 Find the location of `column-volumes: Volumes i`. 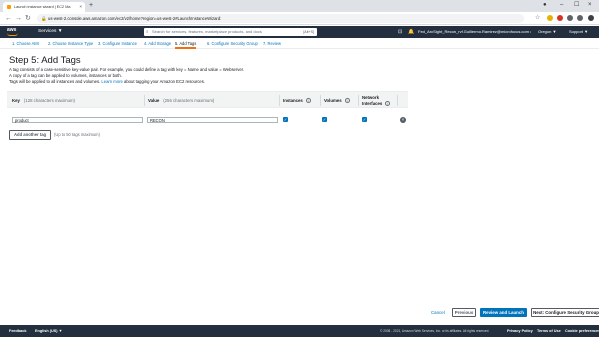

column-volumes: Volumes i is located at coordinates (337, 100).